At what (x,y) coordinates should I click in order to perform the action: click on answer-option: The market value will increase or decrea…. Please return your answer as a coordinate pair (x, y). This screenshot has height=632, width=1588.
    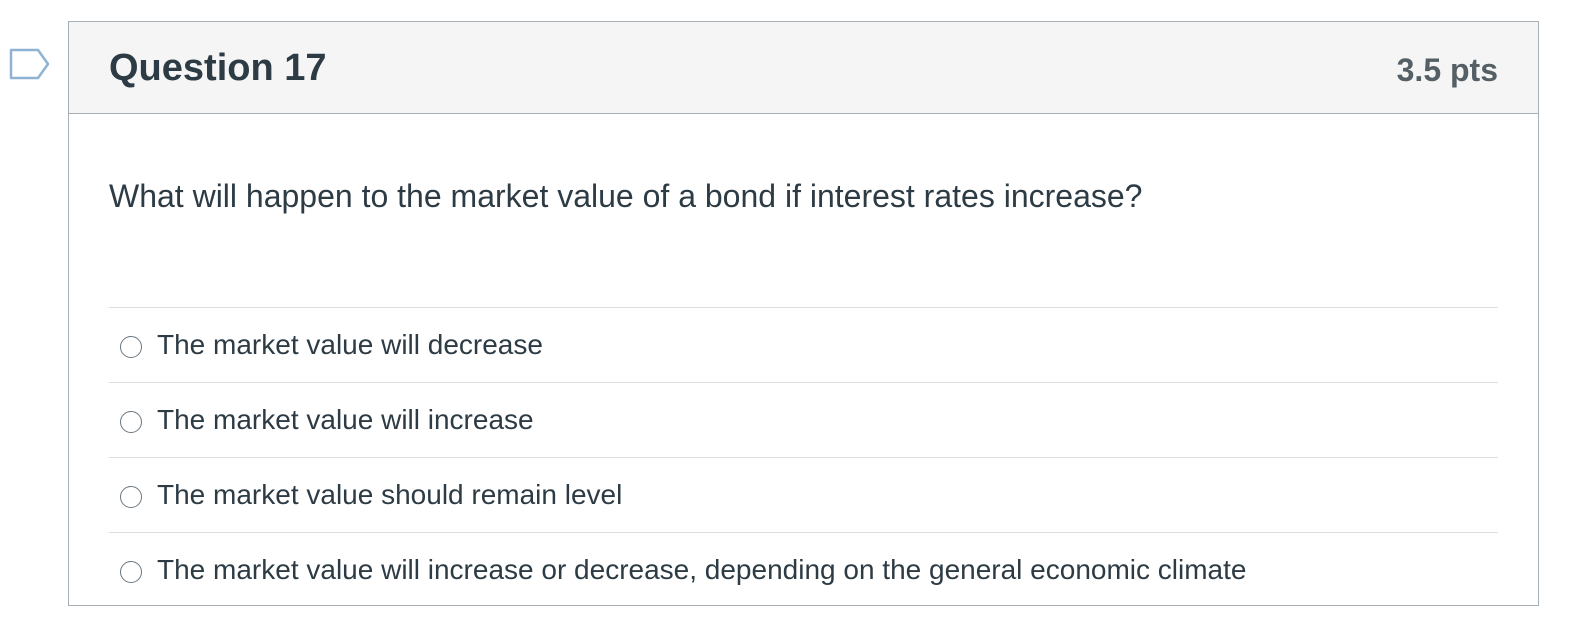
    Looking at the image, I should click on (803, 570).